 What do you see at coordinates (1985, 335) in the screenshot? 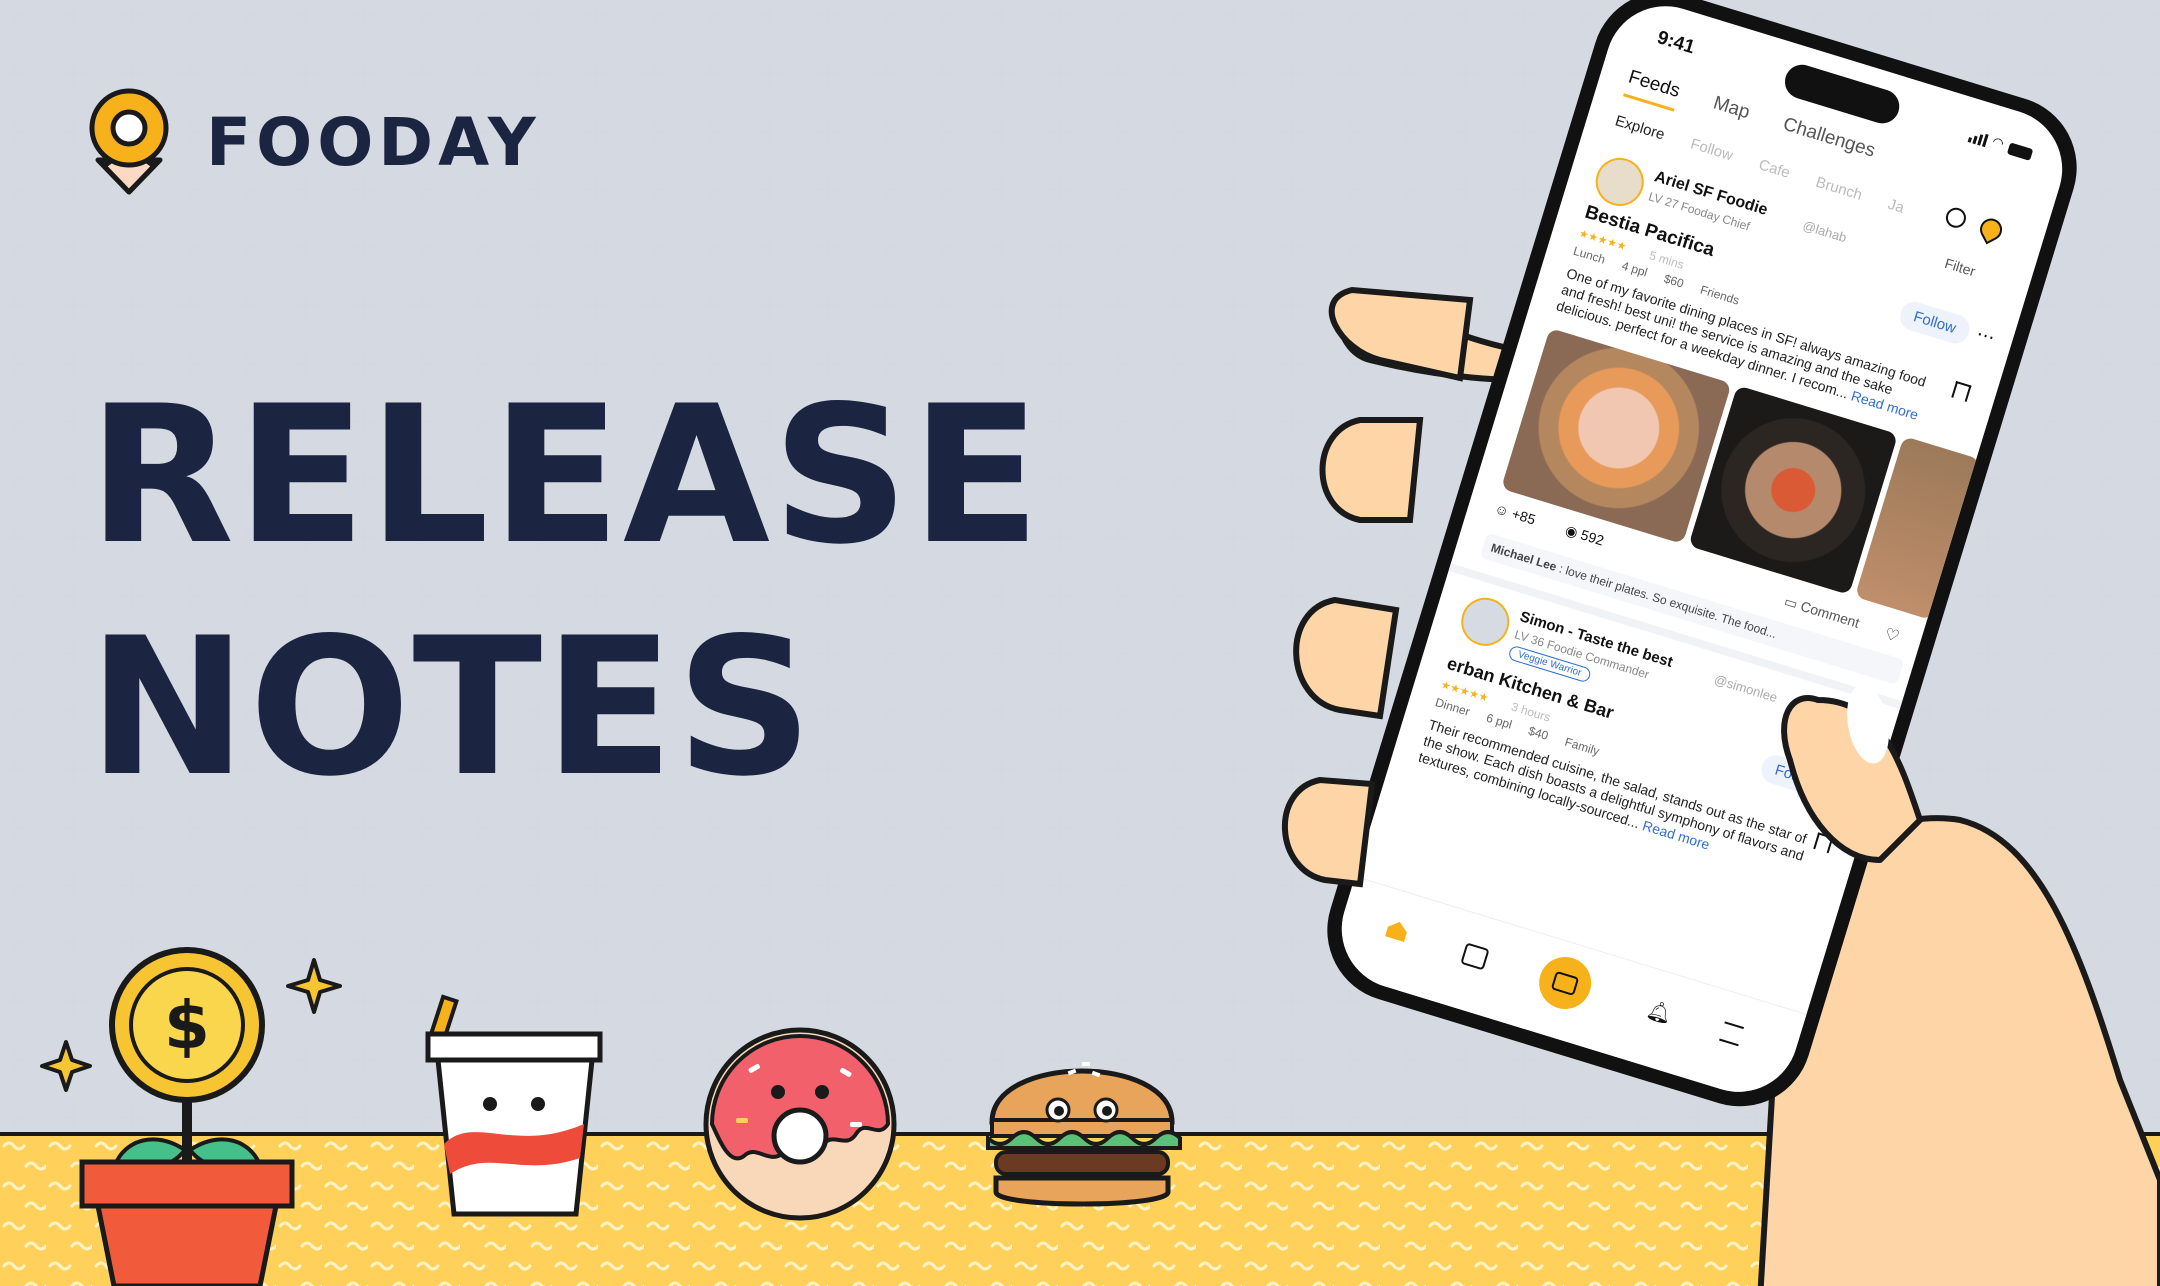
I see `post1-more-icon: ⋯` at bounding box center [1985, 335].